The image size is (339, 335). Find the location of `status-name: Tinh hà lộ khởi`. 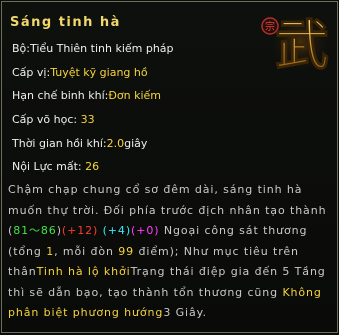

status-name: Tinh hà lộ khởi is located at coordinates (83, 271).